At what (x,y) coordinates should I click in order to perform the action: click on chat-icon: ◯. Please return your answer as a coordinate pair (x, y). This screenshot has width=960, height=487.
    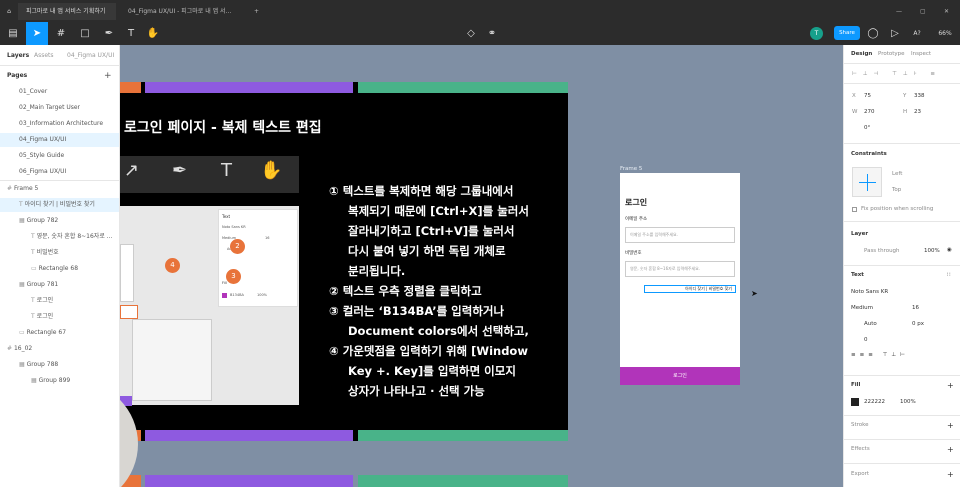
    Looking at the image, I should click on (873, 33).